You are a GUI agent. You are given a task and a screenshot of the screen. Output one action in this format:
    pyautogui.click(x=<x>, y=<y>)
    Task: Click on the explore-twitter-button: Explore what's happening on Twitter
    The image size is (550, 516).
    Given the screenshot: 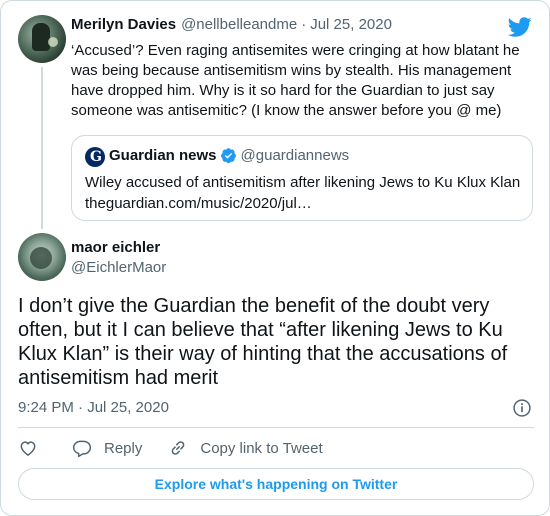 What is the action you would take?
    pyautogui.click(x=276, y=484)
    